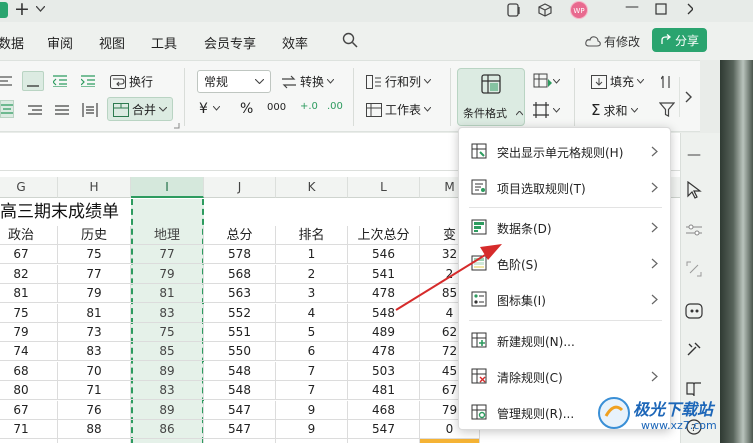 The width and height of the screenshot is (753, 443). Describe the element at coordinates (312, 255) in the screenshot. I see `table-cell: 1` at that location.